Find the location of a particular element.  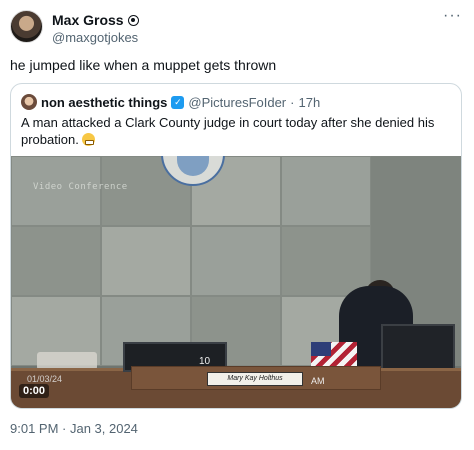

tweet-text: he jumped like when a muppet gets thrown is located at coordinates (143, 65).